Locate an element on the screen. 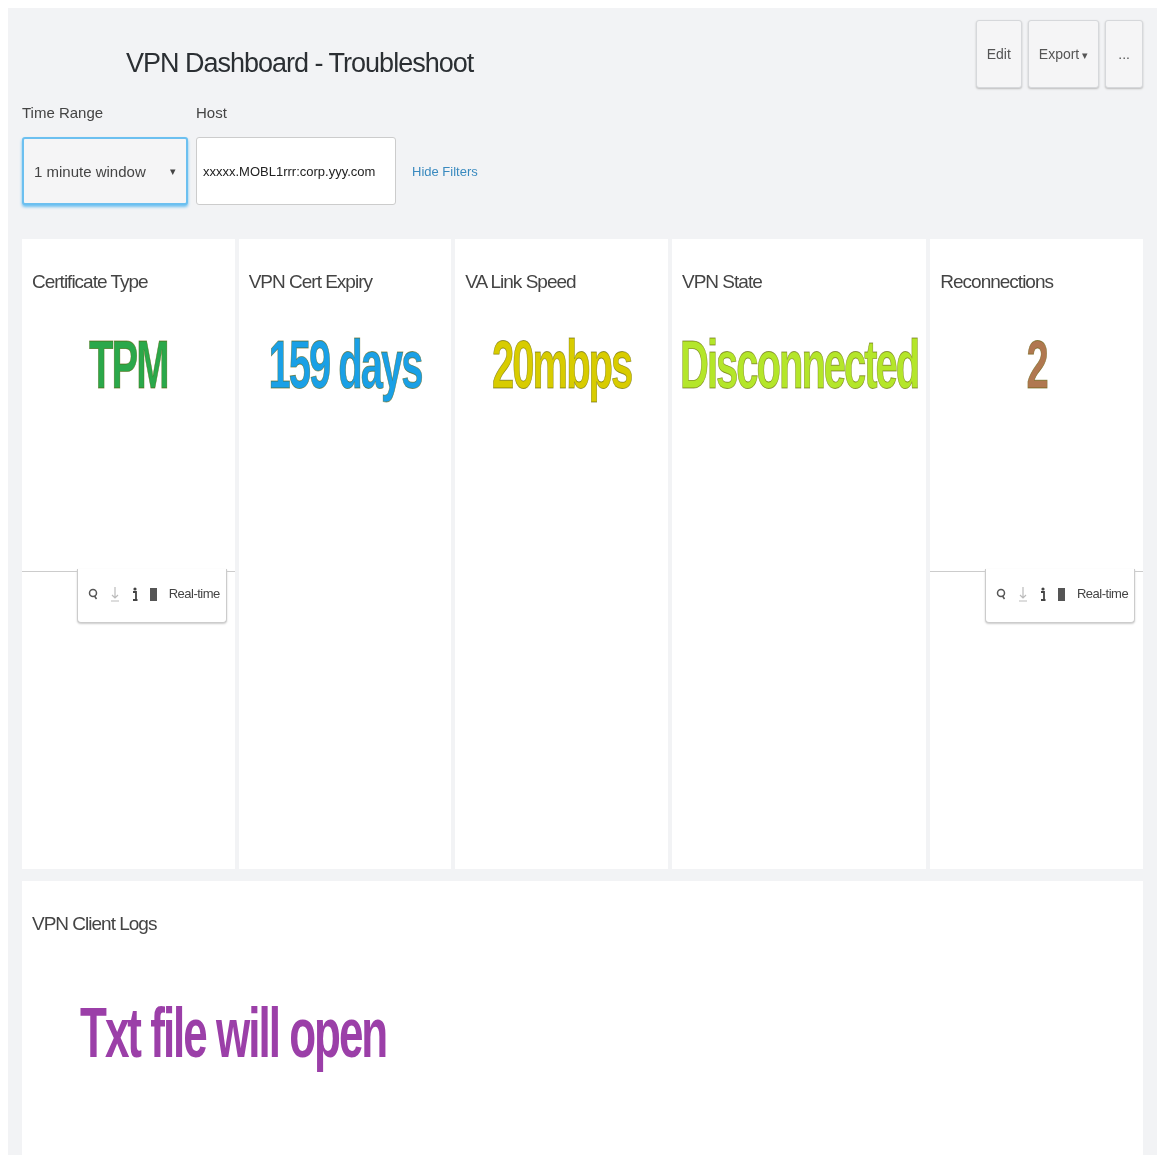  single-value: 159 days is located at coordinates (345, 365).